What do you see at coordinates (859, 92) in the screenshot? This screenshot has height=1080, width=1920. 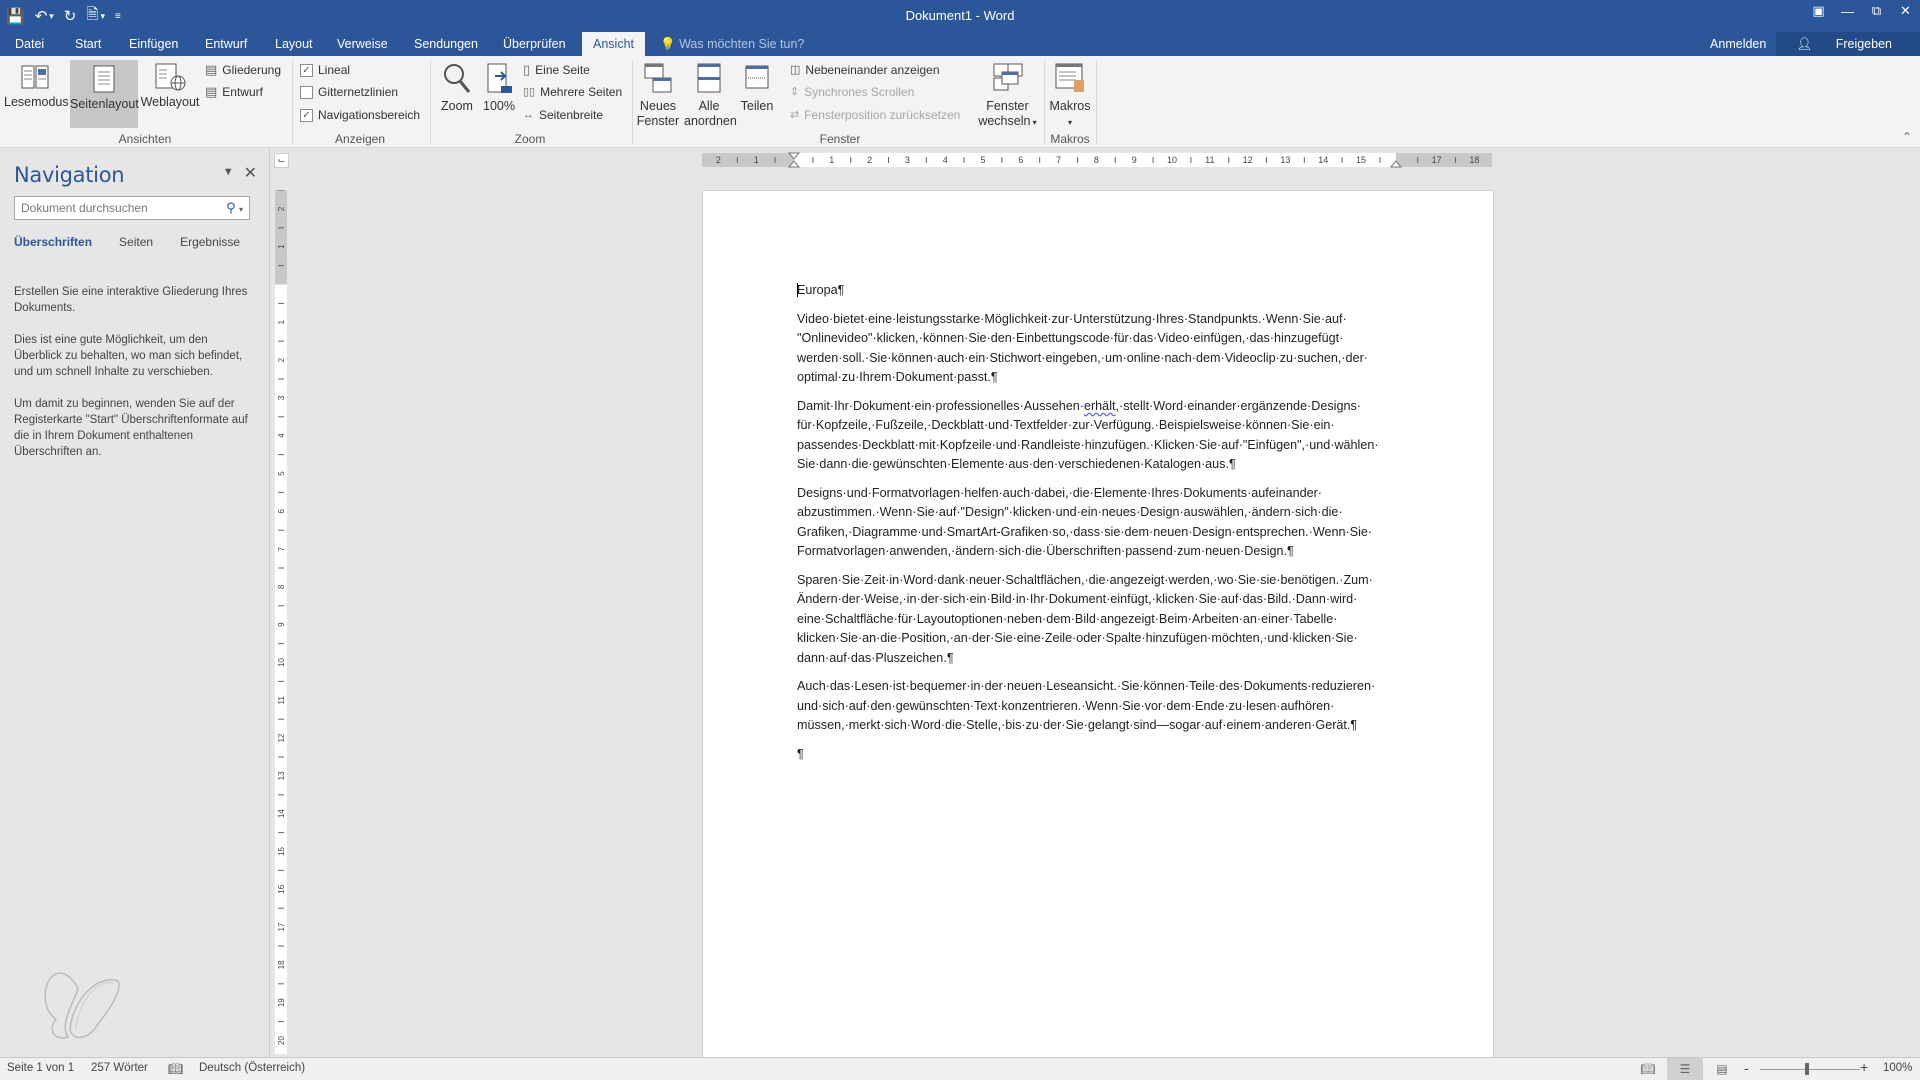 I see `sync-scroll-label: Synchrones Scrollen` at bounding box center [859, 92].